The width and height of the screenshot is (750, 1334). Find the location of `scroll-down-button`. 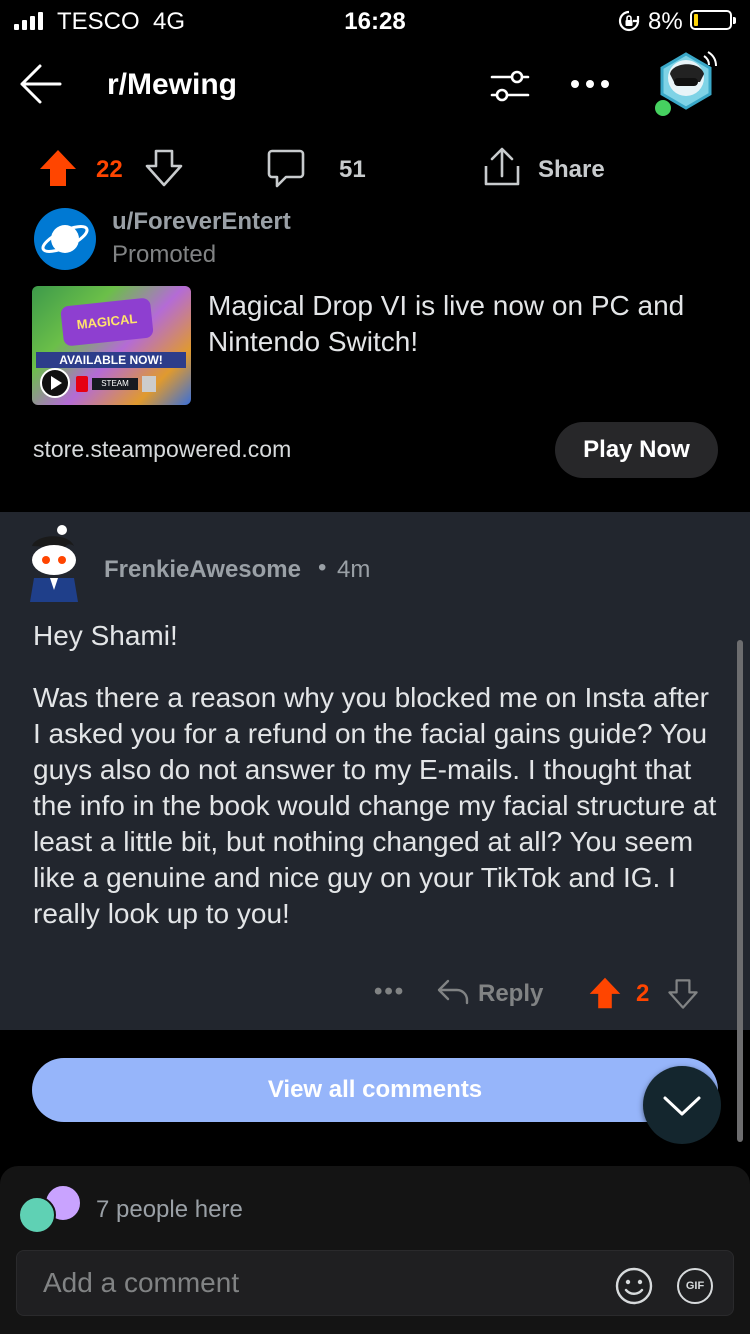

scroll-down-button is located at coordinates (682, 1105).